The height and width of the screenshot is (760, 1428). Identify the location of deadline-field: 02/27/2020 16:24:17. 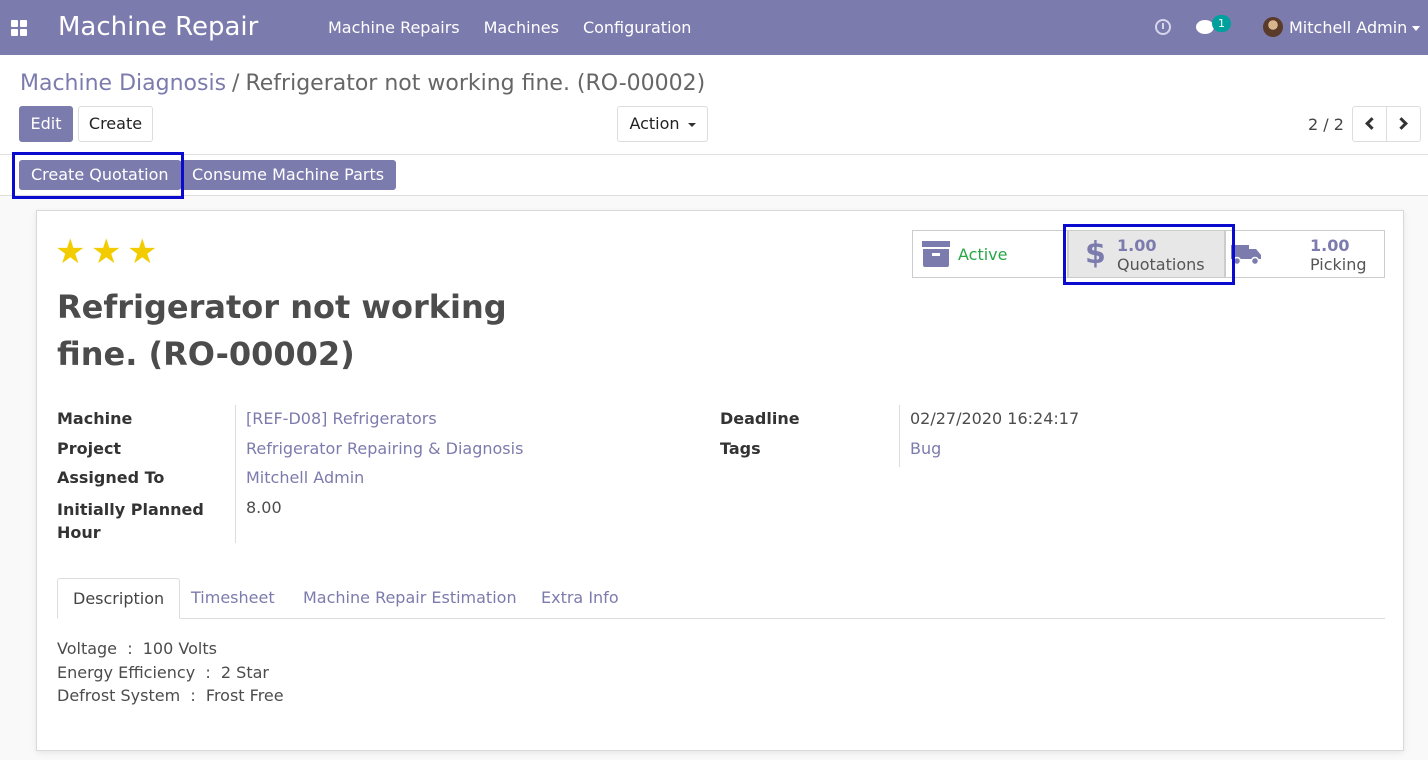
(994, 418).